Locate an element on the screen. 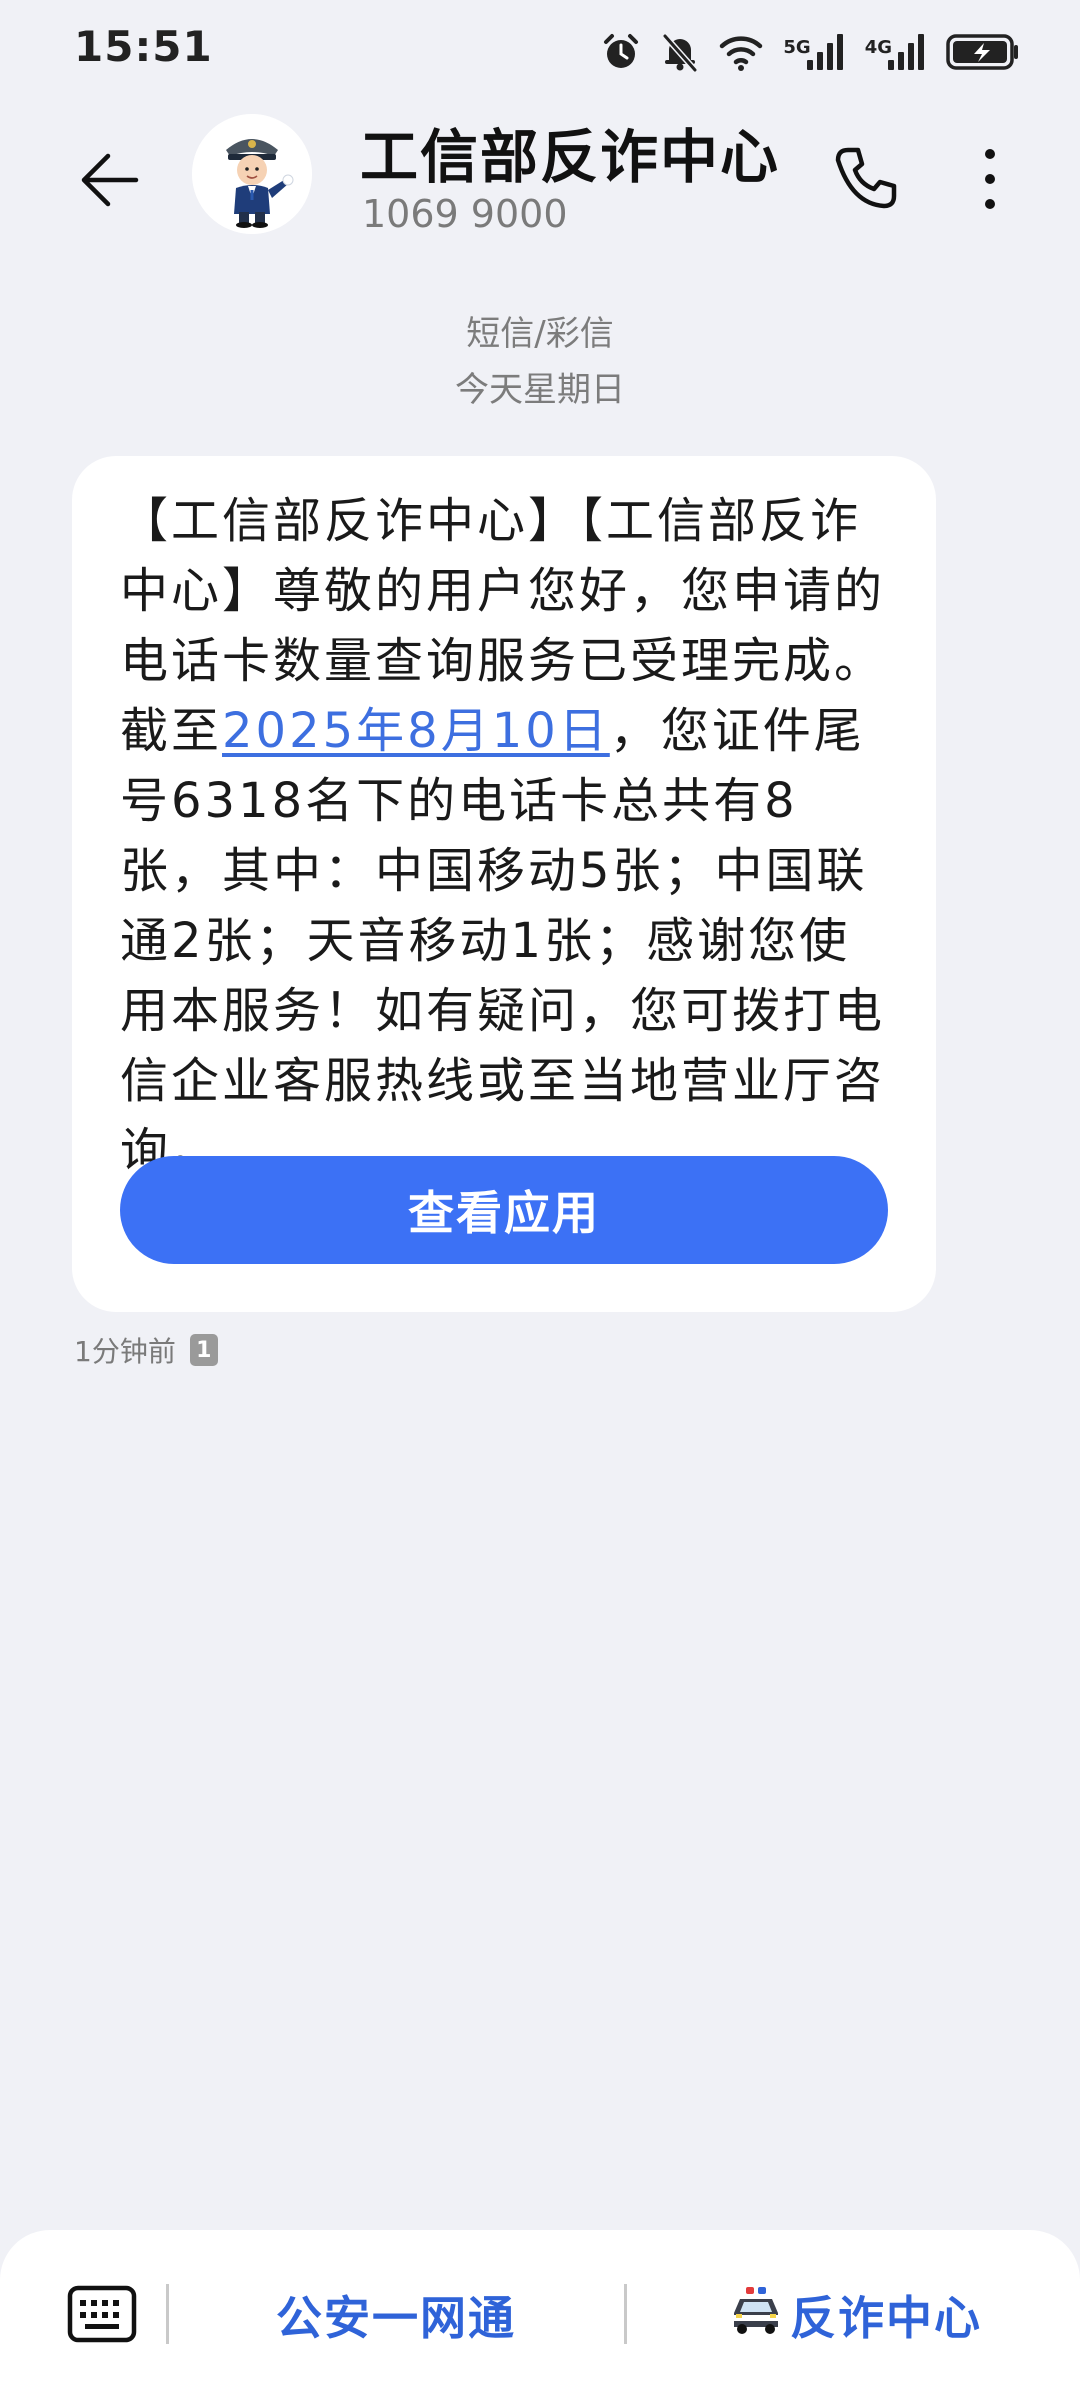 The width and height of the screenshot is (1080, 2400). more-options-button is located at coordinates (990, 179).